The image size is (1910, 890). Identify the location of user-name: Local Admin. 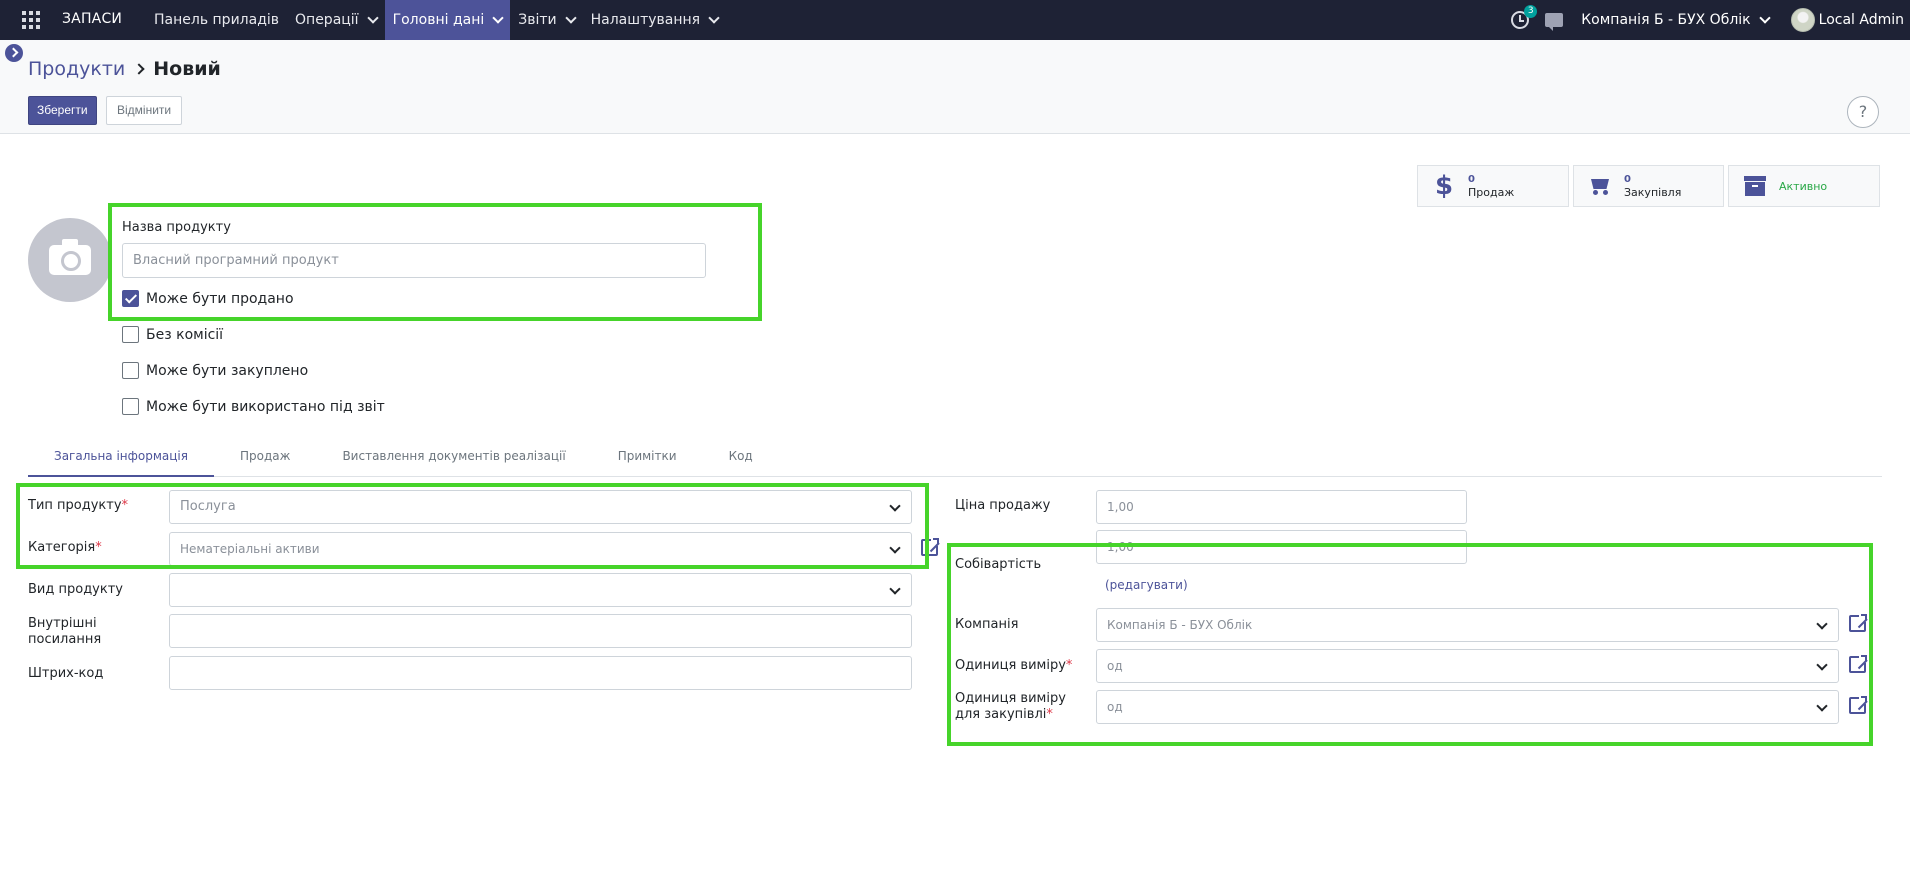
(1861, 20).